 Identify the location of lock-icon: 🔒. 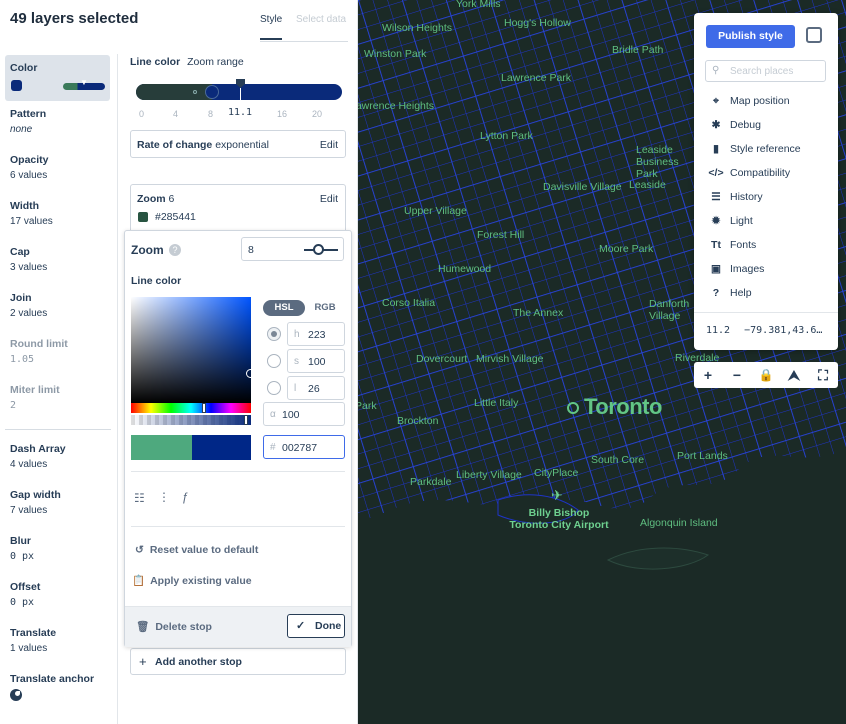
(766, 375).